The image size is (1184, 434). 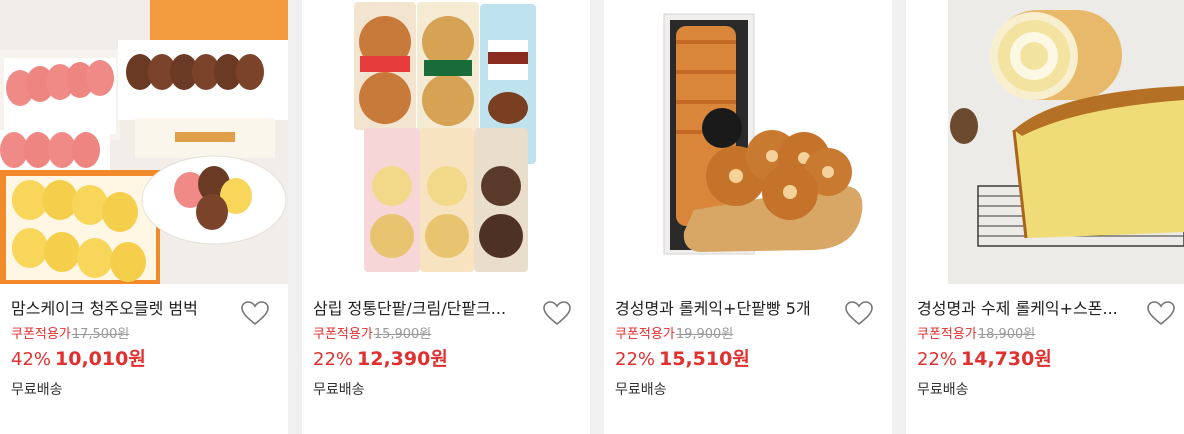 What do you see at coordinates (402, 359) in the screenshot?
I see `sale-price: 12,390원` at bounding box center [402, 359].